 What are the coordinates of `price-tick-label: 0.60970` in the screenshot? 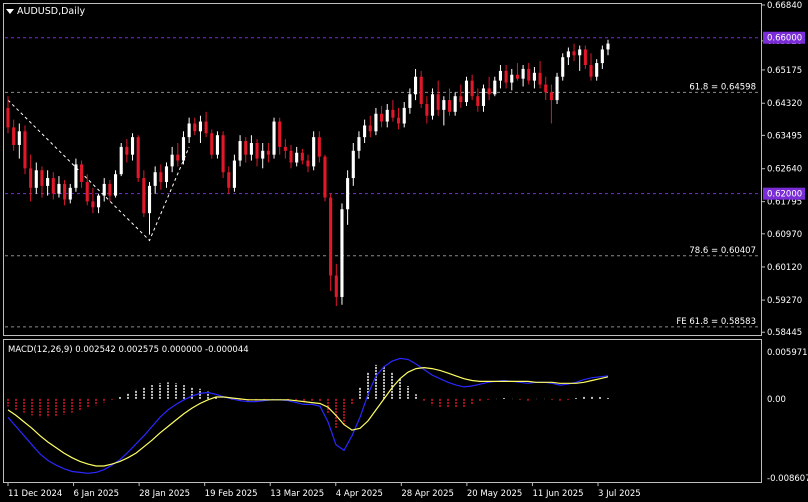 It's located at (784, 235).